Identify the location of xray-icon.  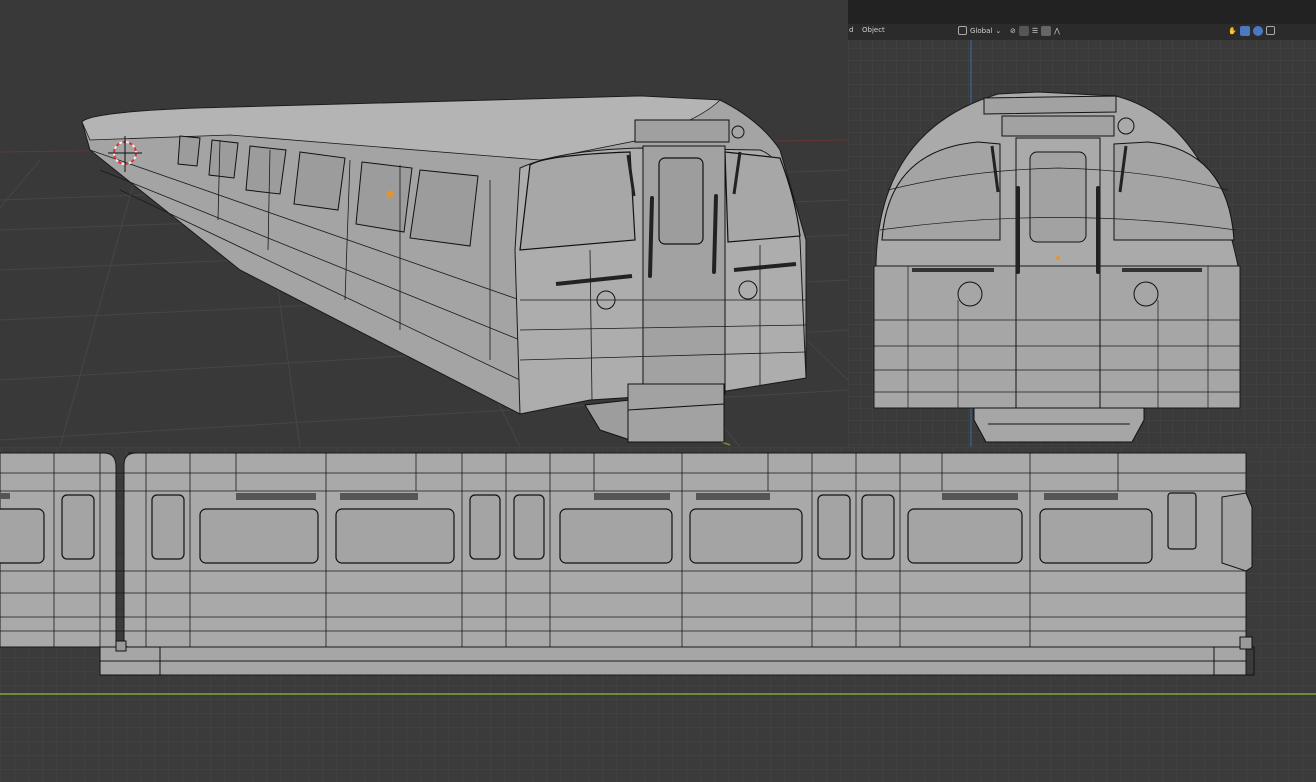
(1257, 30).